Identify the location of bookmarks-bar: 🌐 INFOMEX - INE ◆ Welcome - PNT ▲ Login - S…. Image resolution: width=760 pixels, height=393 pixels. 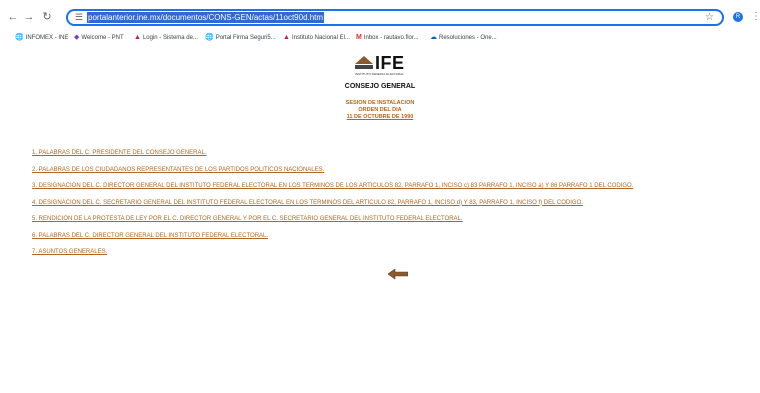
(380, 38).